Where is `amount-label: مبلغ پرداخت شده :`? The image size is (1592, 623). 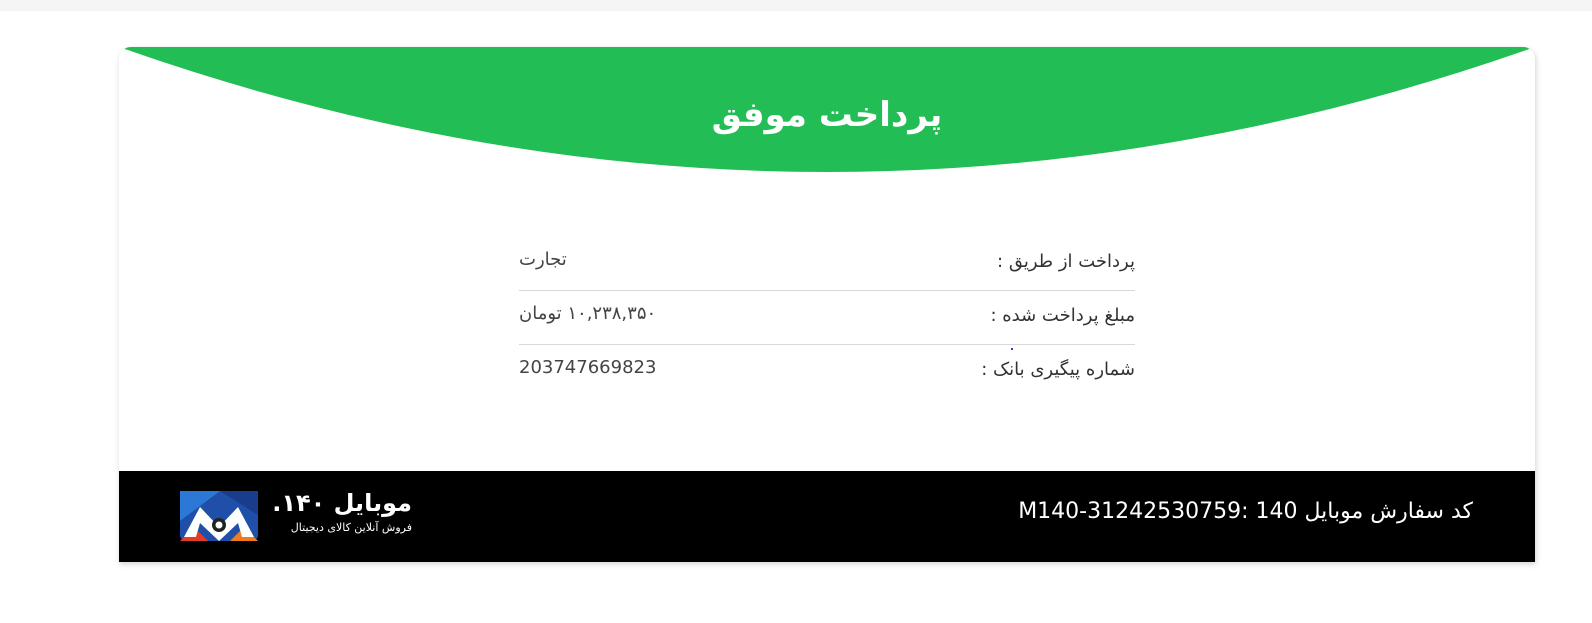
amount-label: مبلغ پرداخت شده : is located at coordinates (1062, 315).